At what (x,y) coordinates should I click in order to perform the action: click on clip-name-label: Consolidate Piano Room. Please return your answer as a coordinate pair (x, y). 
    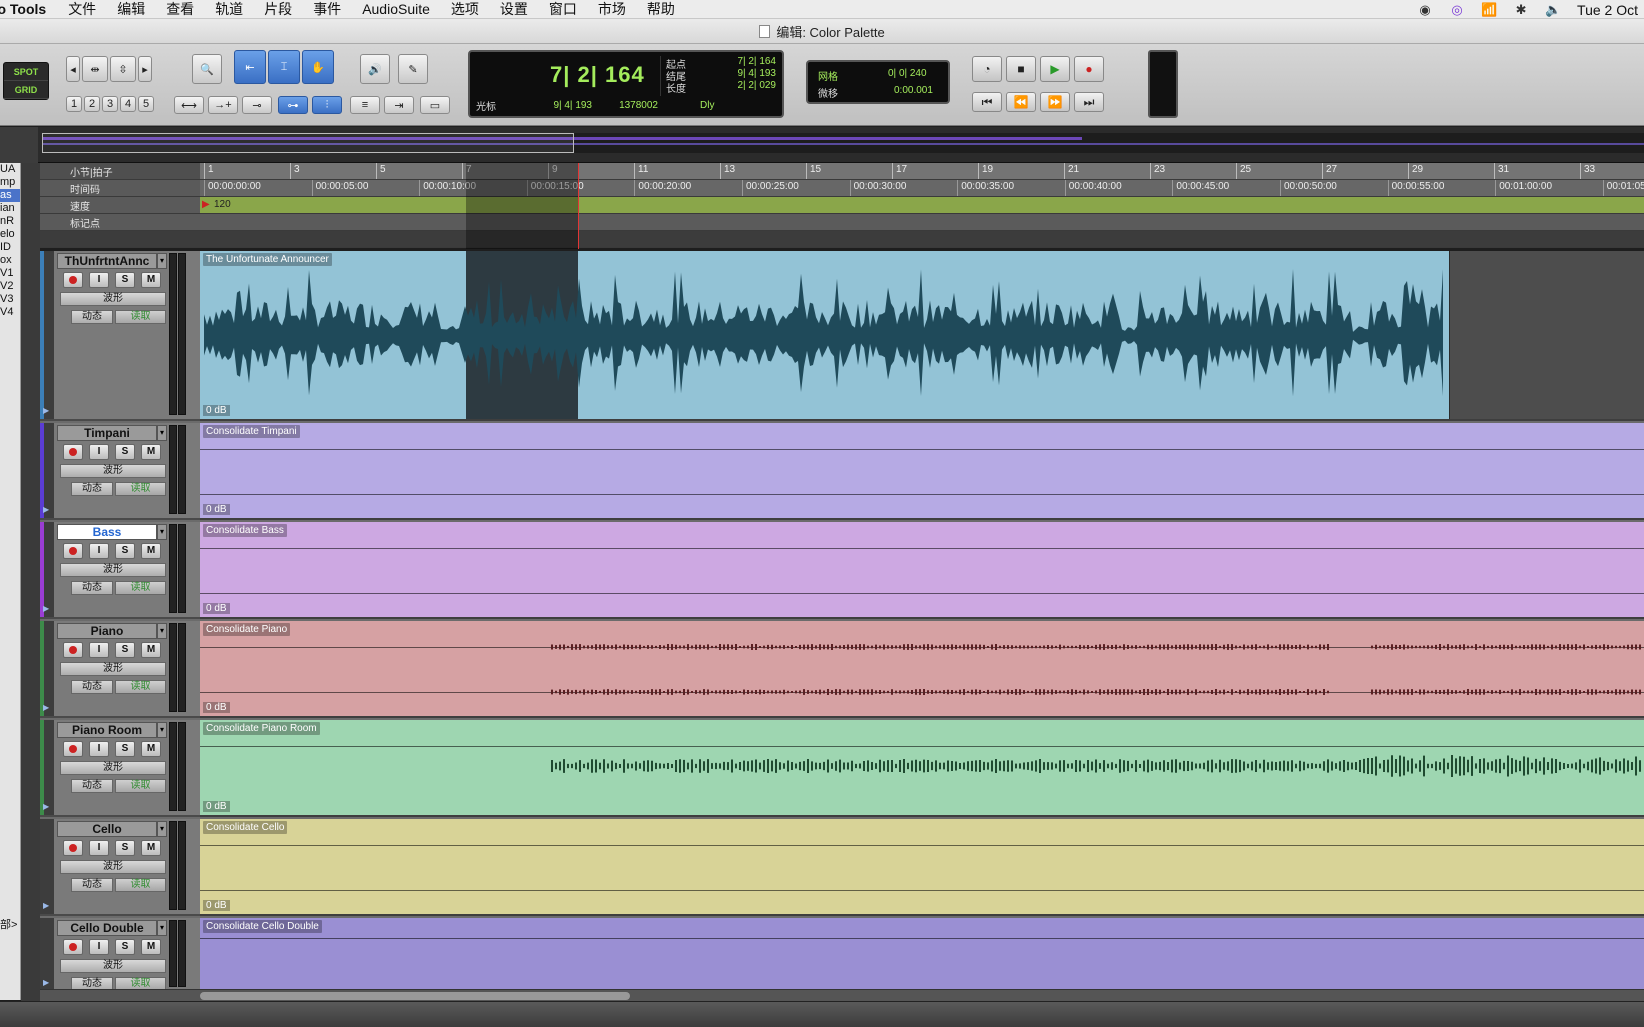
    Looking at the image, I should click on (261, 728).